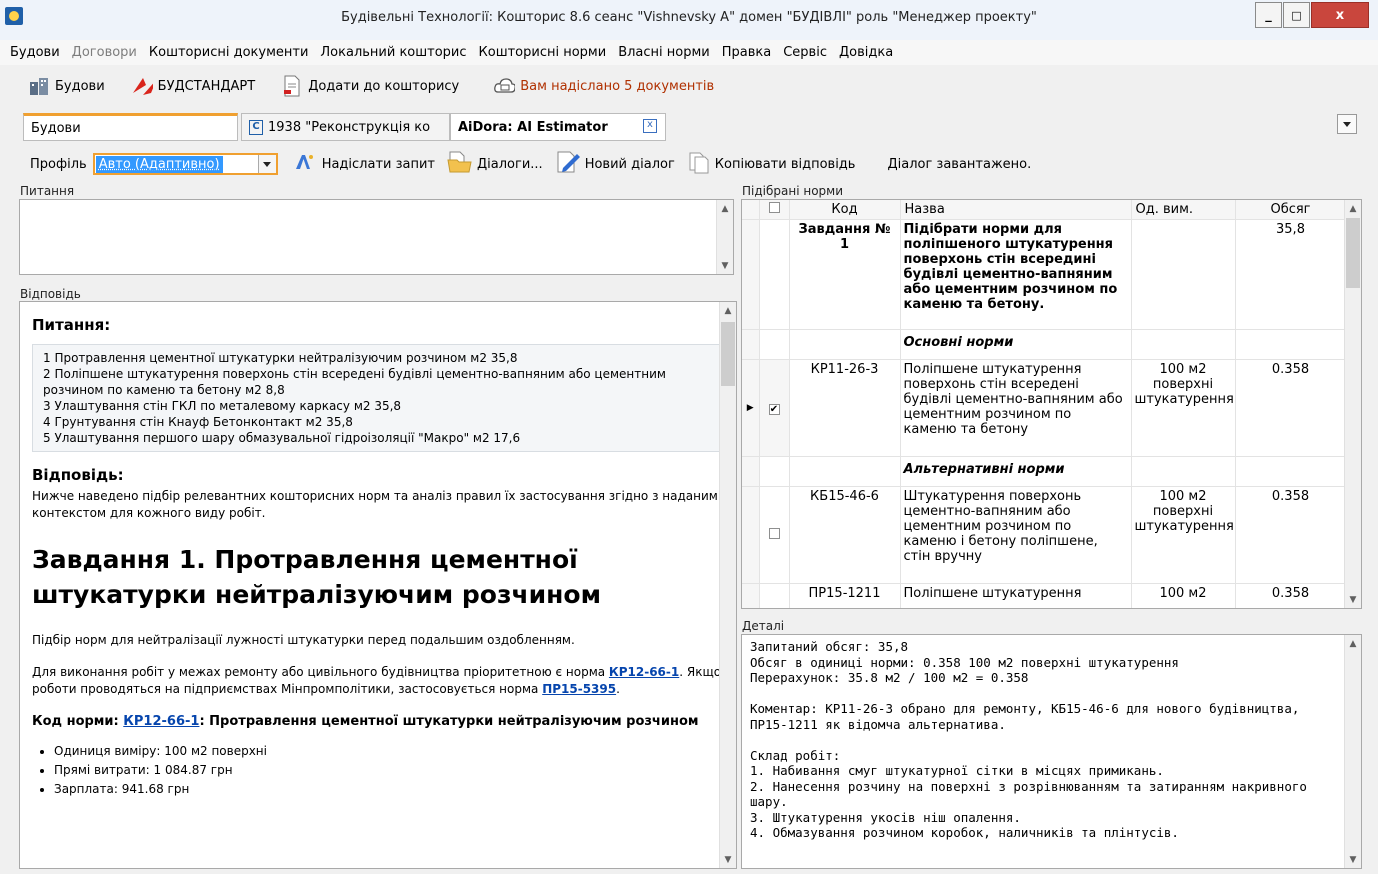  What do you see at coordinates (104, 52) in the screenshot?
I see `menu-contracts: Договори` at bounding box center [104, 52].